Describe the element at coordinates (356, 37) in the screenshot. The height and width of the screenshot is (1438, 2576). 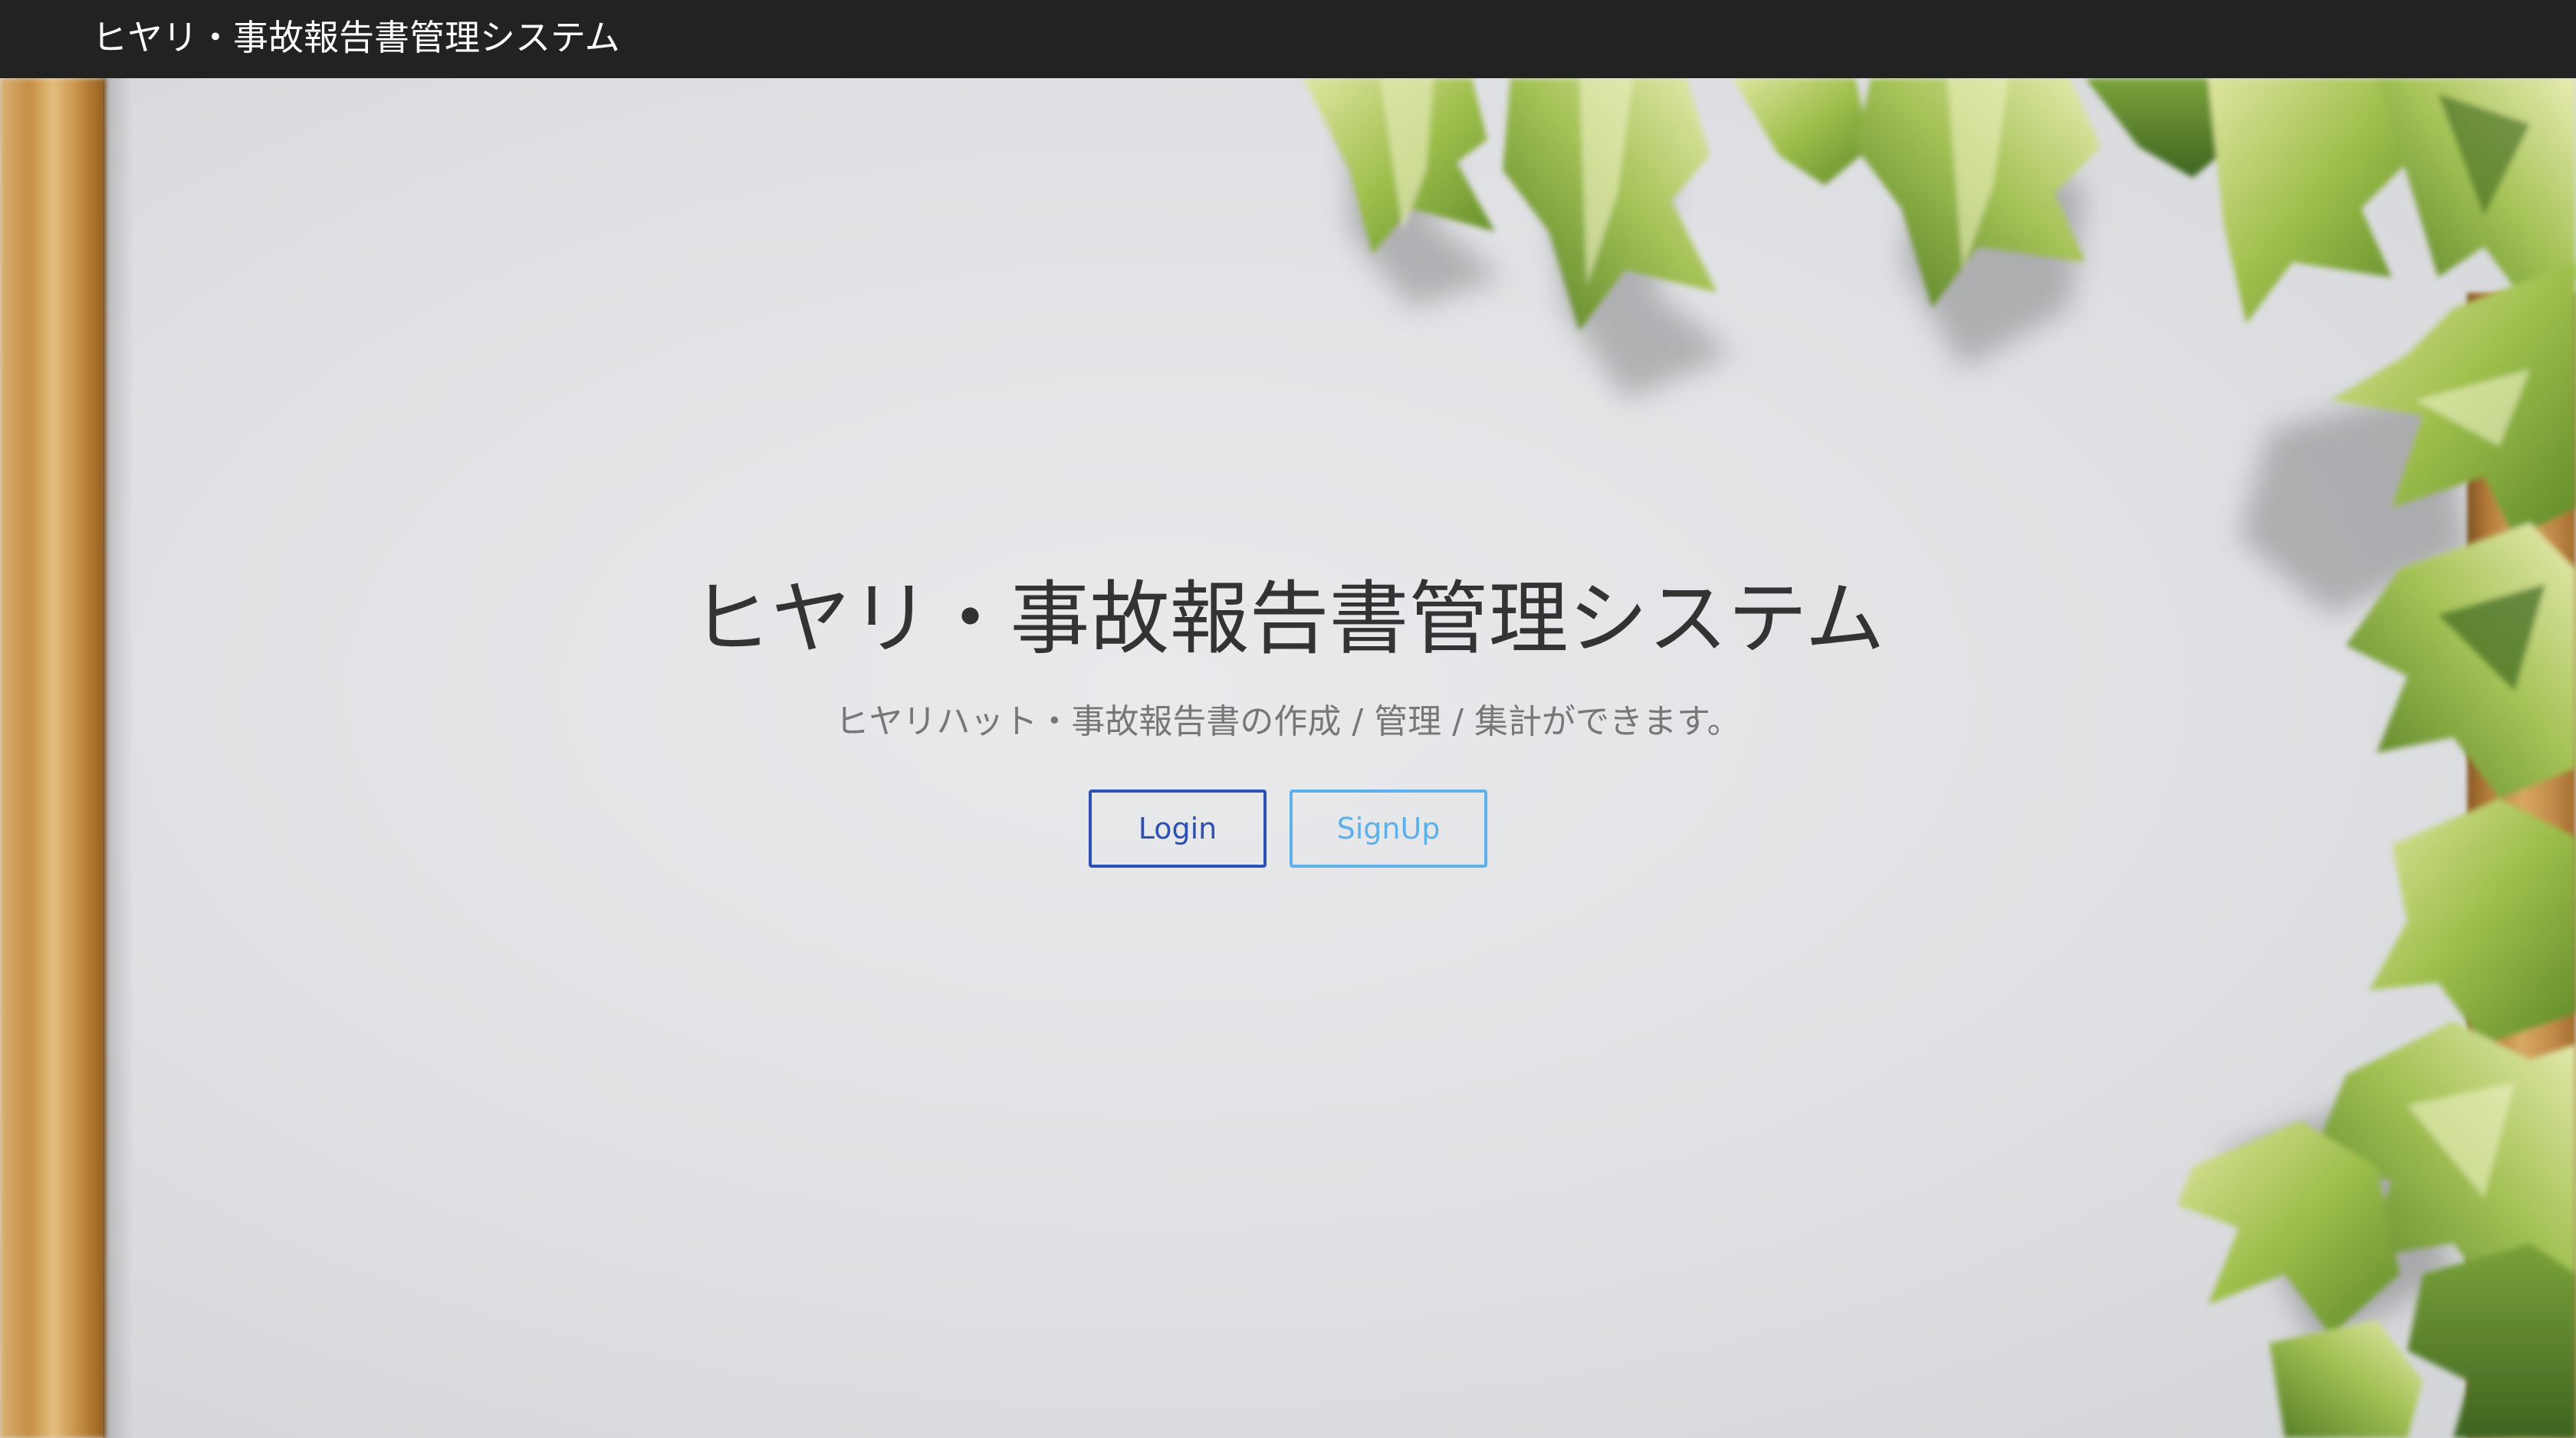
I see `navbar-brand: ヒヤリ・事故報告書管理システム` at that location.